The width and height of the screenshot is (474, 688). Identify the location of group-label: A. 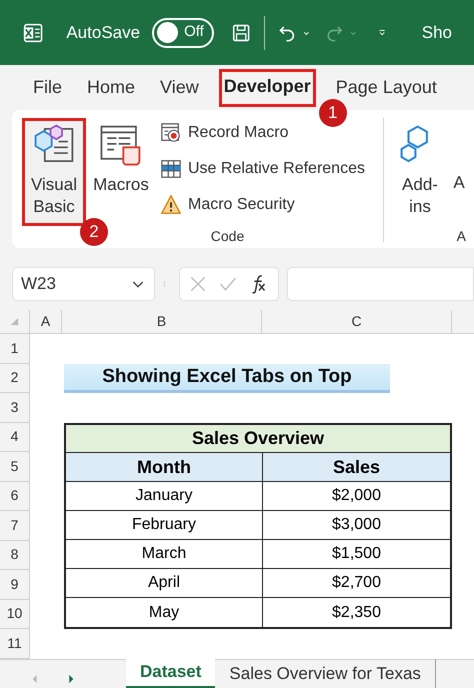
(461, 236).